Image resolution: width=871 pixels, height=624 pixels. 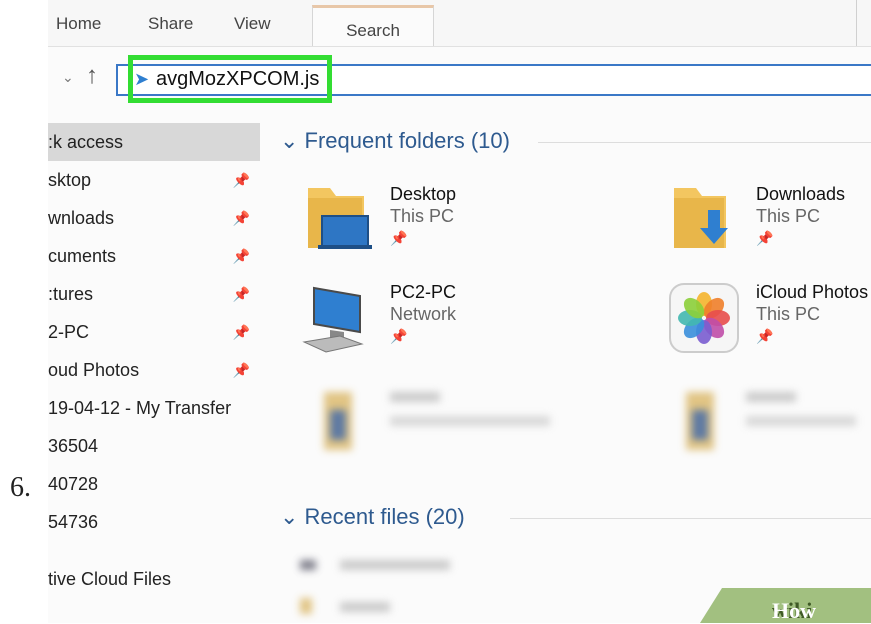 What do you see at coordinates (423, 314) in the screenshot?
I see `tile-location: Network` at bounding box center [423, 314].